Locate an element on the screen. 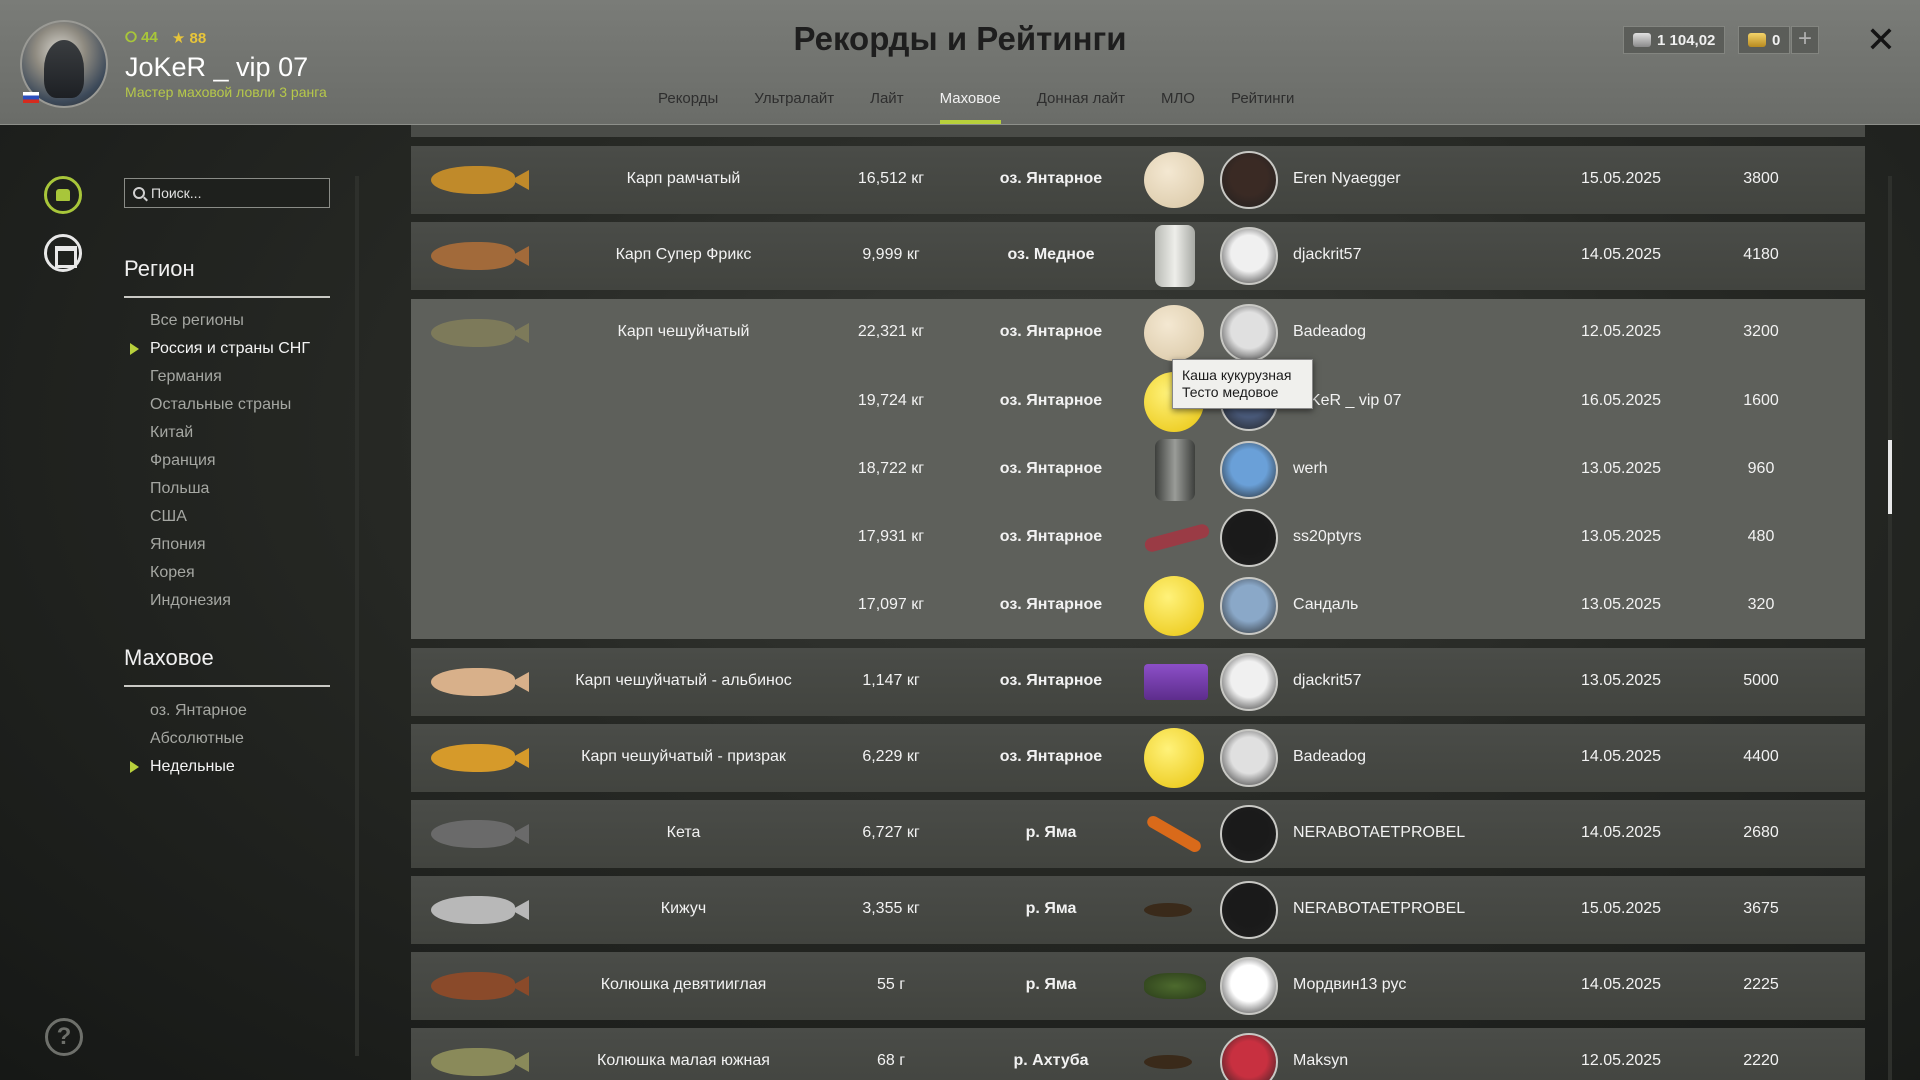 Image resolution: width=1920 pixels, height=1080 pixels. player-name: Maksyn is located at coordinates (1321, 1060).